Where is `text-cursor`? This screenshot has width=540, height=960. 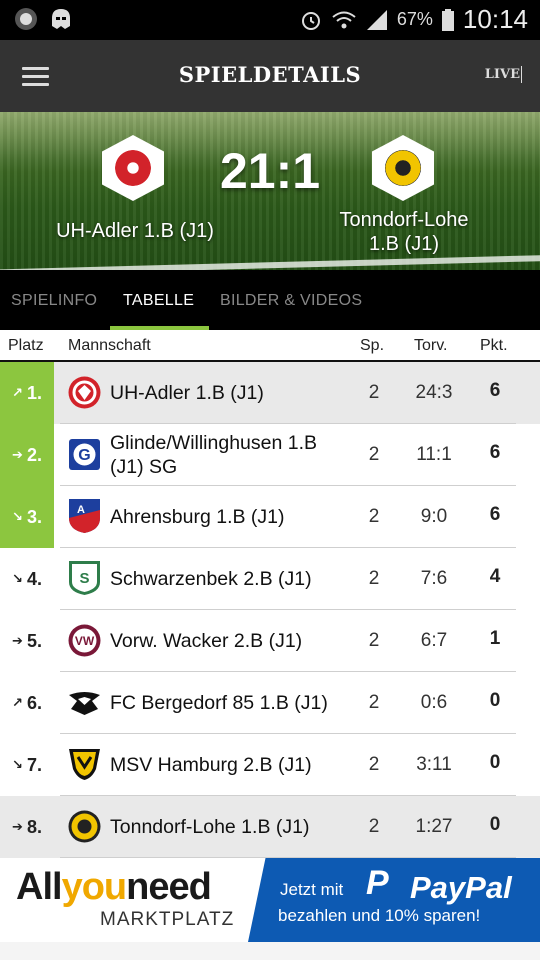
text-cursor is located at coordinates (521, 74).